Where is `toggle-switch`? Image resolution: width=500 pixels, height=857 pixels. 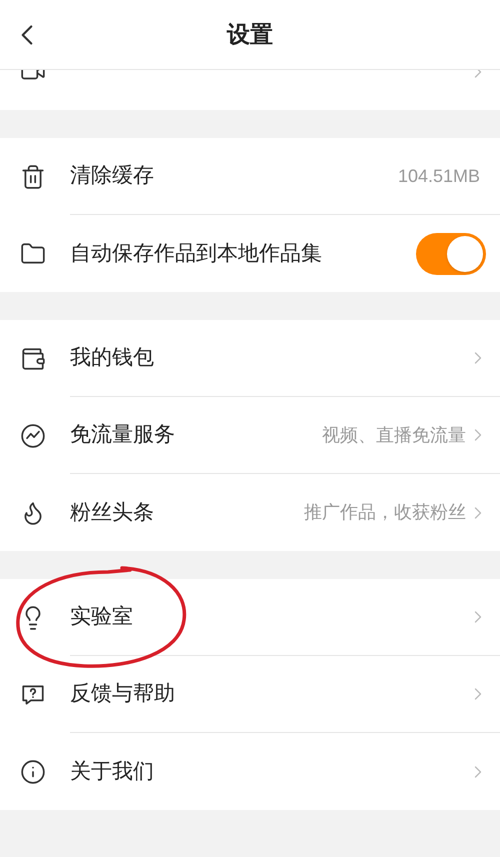 toggle-switch is located at coordinates (451, 253).